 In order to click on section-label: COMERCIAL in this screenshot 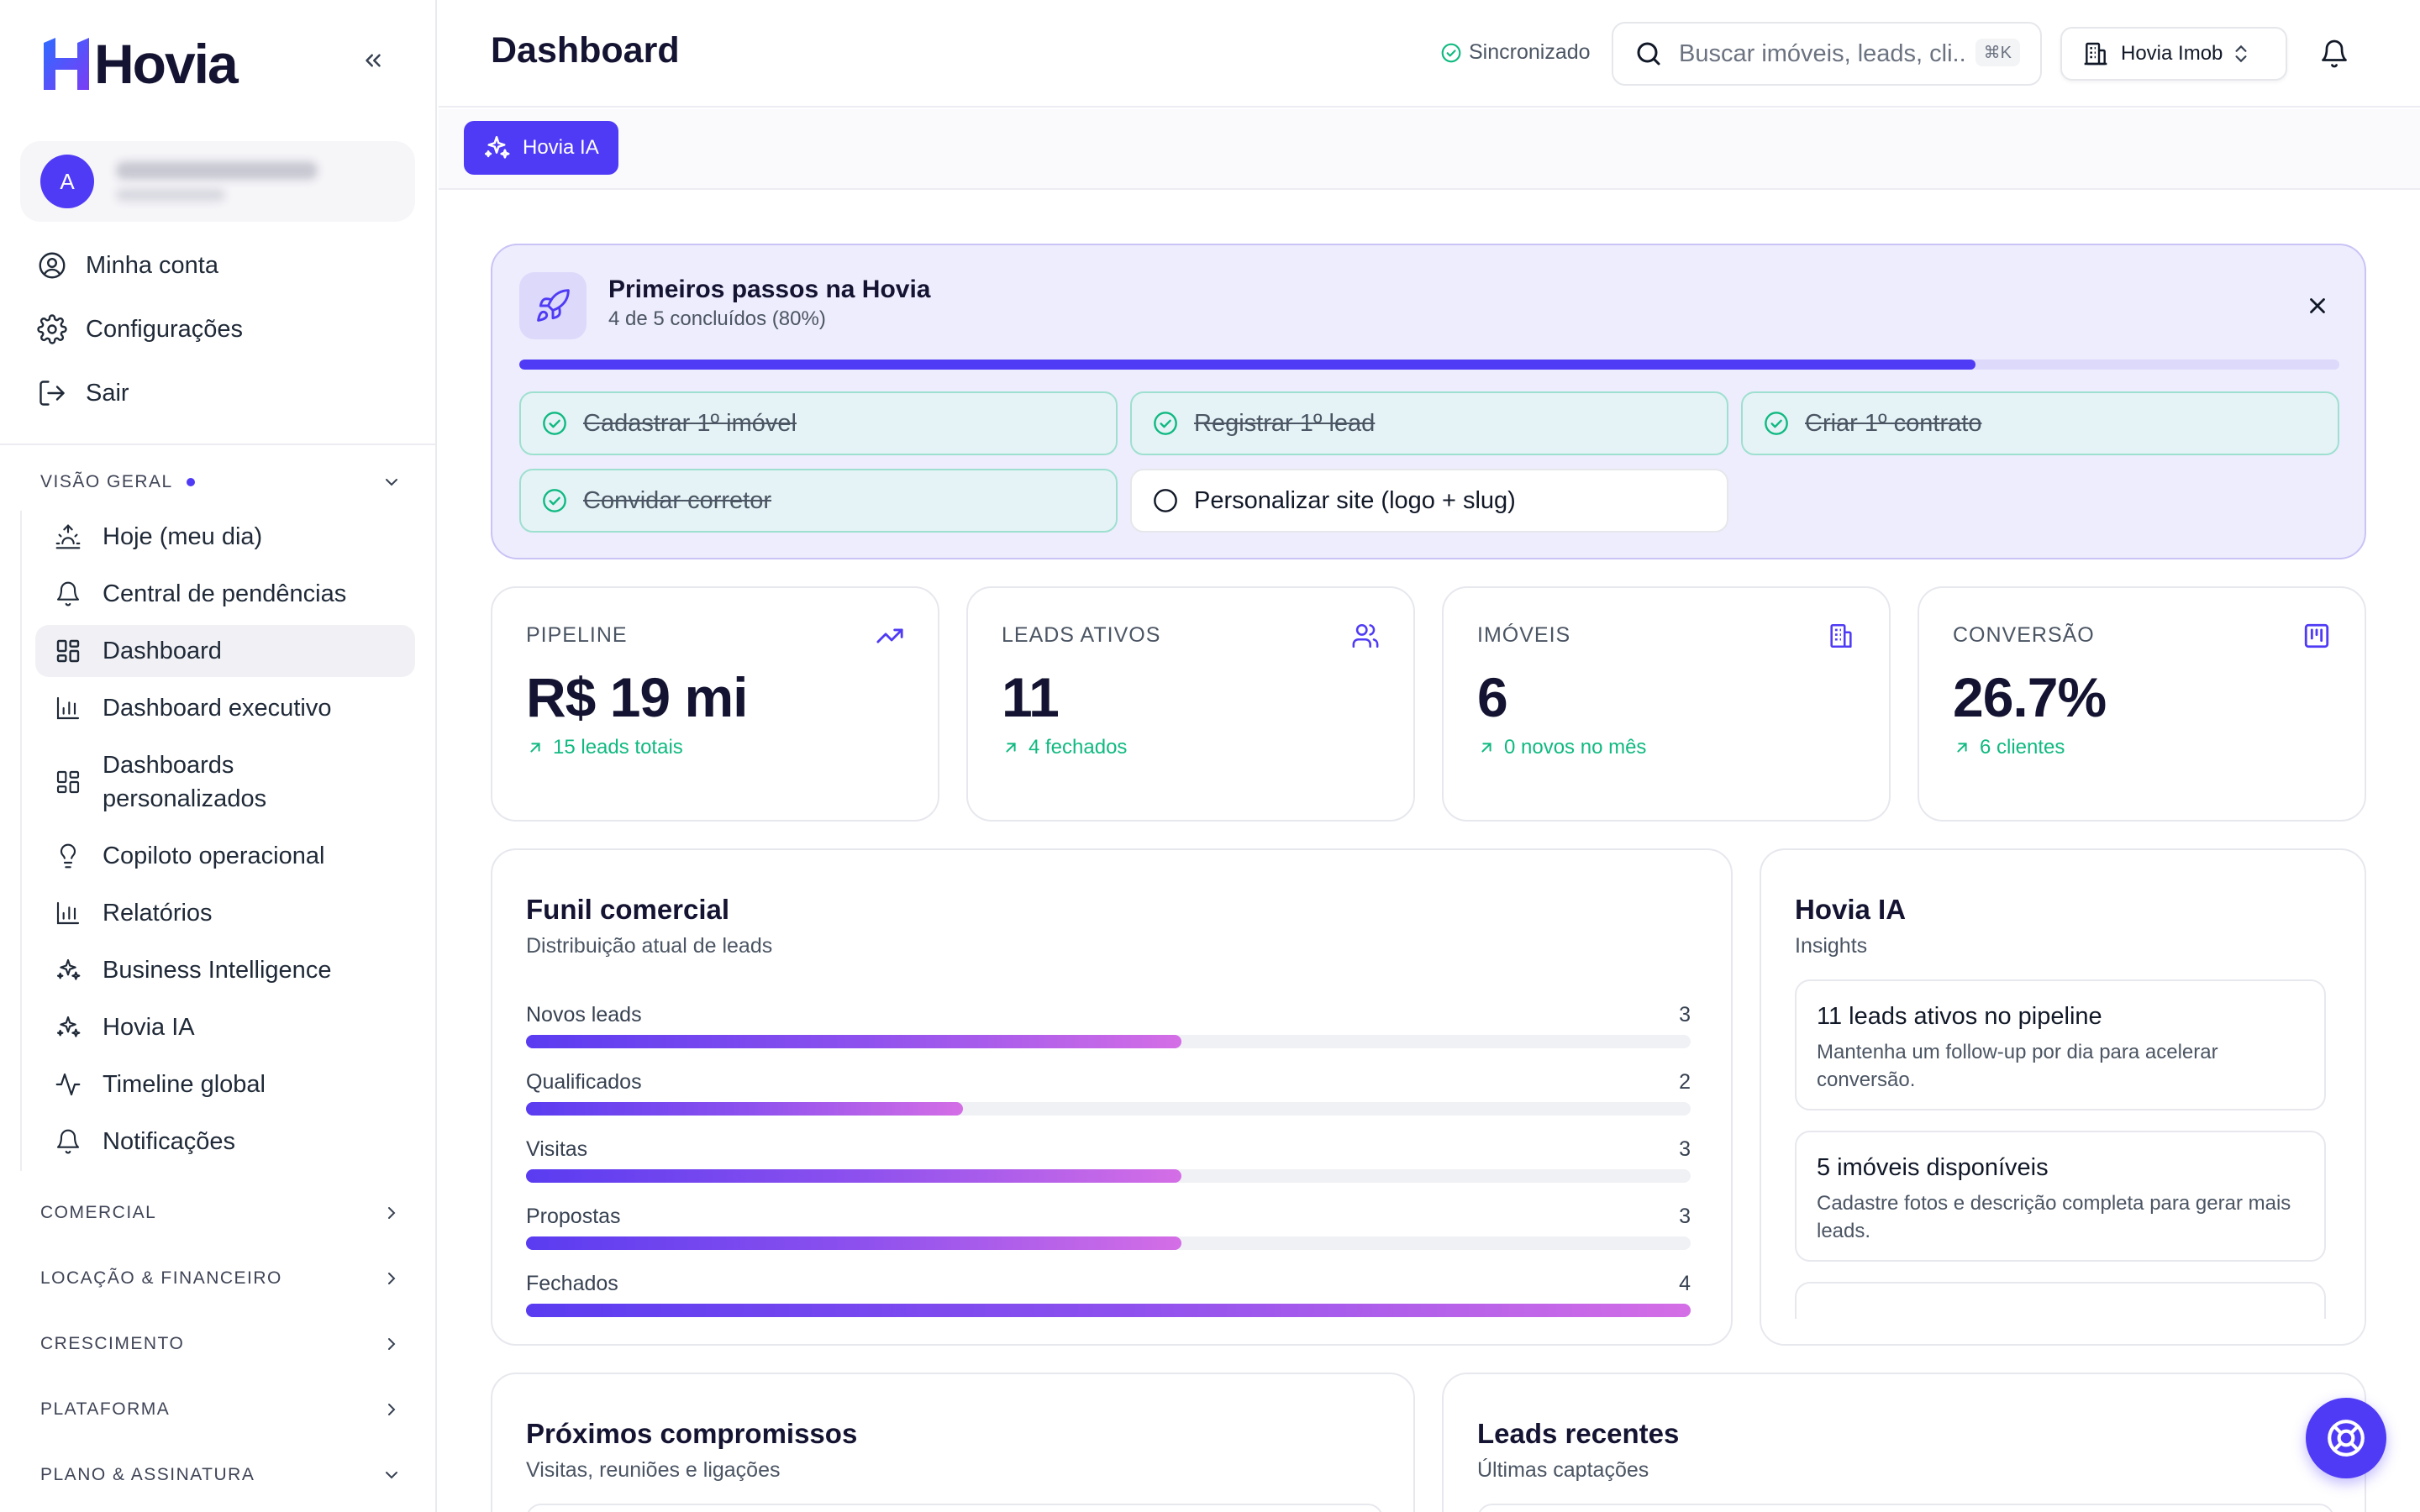, I will do `click(98, 1212)`.